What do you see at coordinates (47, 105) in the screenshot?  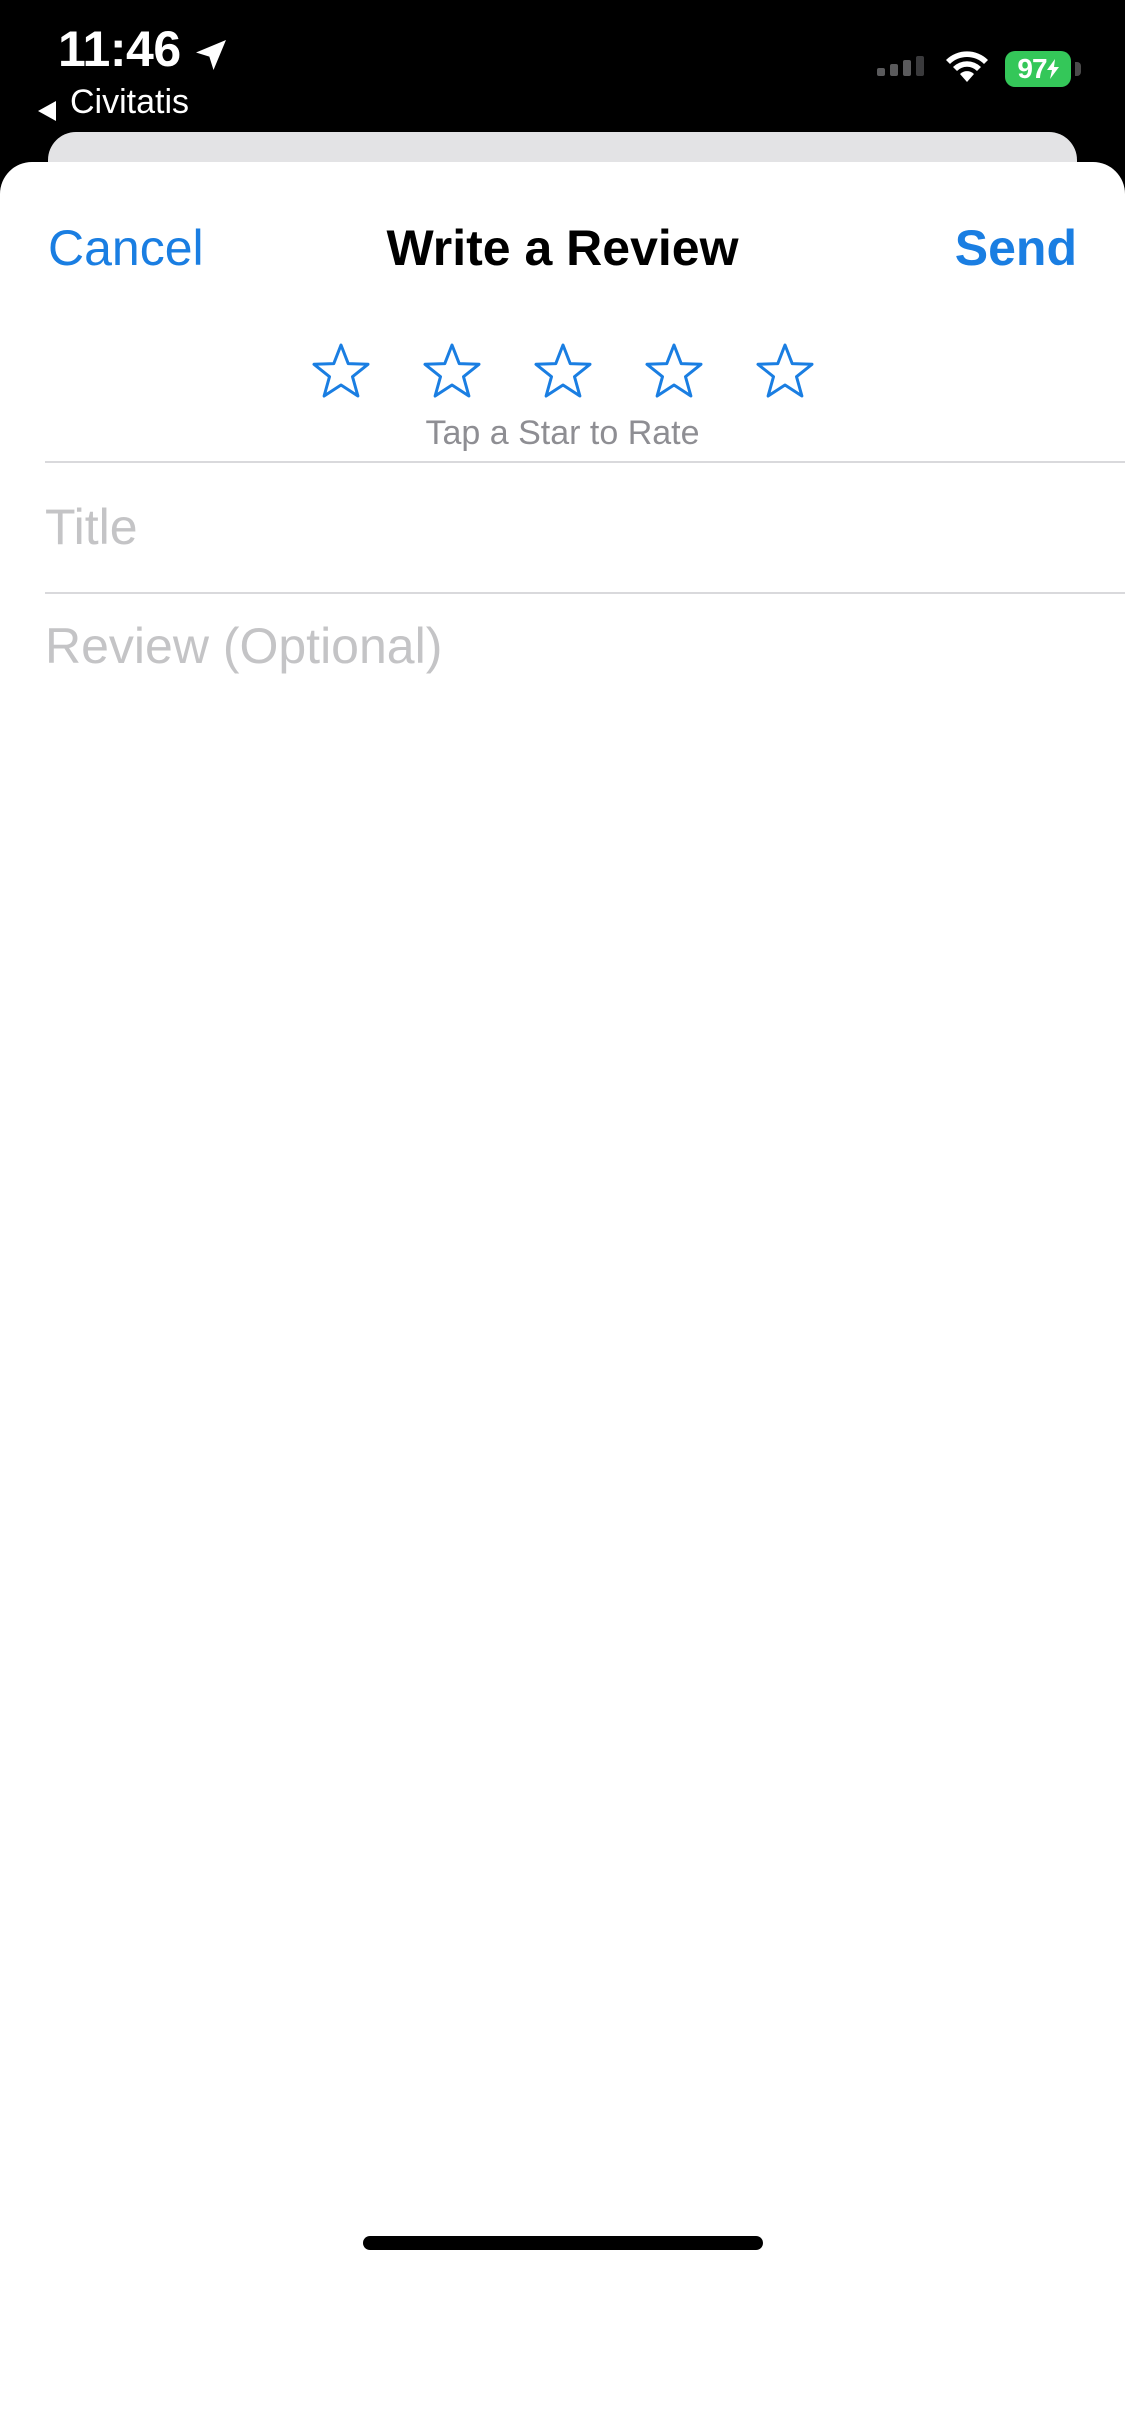 I see `back-triangle-icon` at bounding box center [47, 105].